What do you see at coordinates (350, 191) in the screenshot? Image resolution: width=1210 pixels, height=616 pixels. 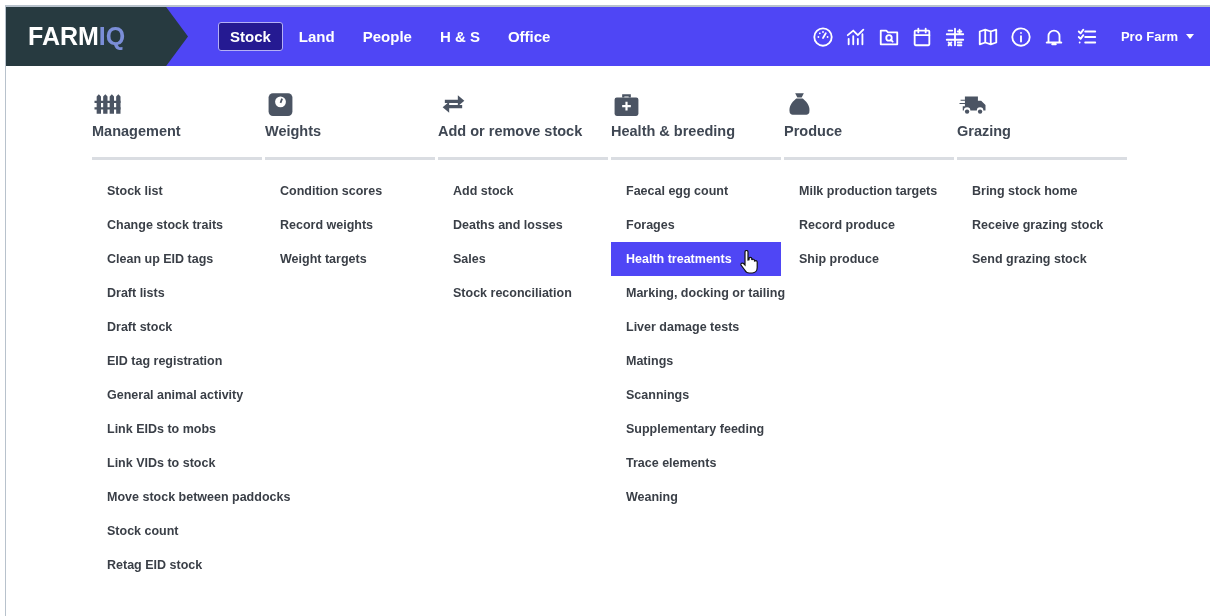 I see `menu-item: Condition scores` at bounding box center [350, 191].